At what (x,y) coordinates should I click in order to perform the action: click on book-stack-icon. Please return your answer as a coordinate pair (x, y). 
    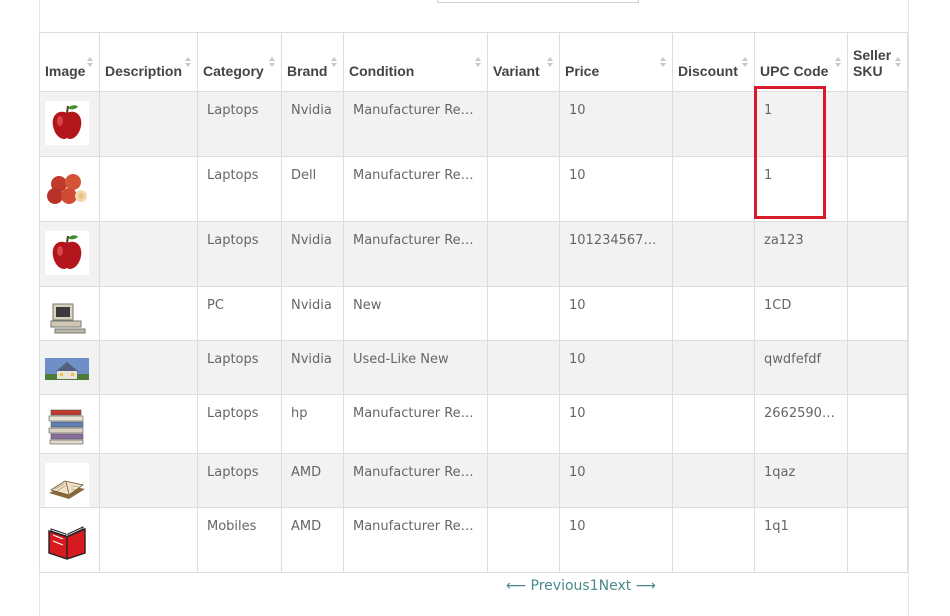
    Looking at the image, I should click on (67, 426).